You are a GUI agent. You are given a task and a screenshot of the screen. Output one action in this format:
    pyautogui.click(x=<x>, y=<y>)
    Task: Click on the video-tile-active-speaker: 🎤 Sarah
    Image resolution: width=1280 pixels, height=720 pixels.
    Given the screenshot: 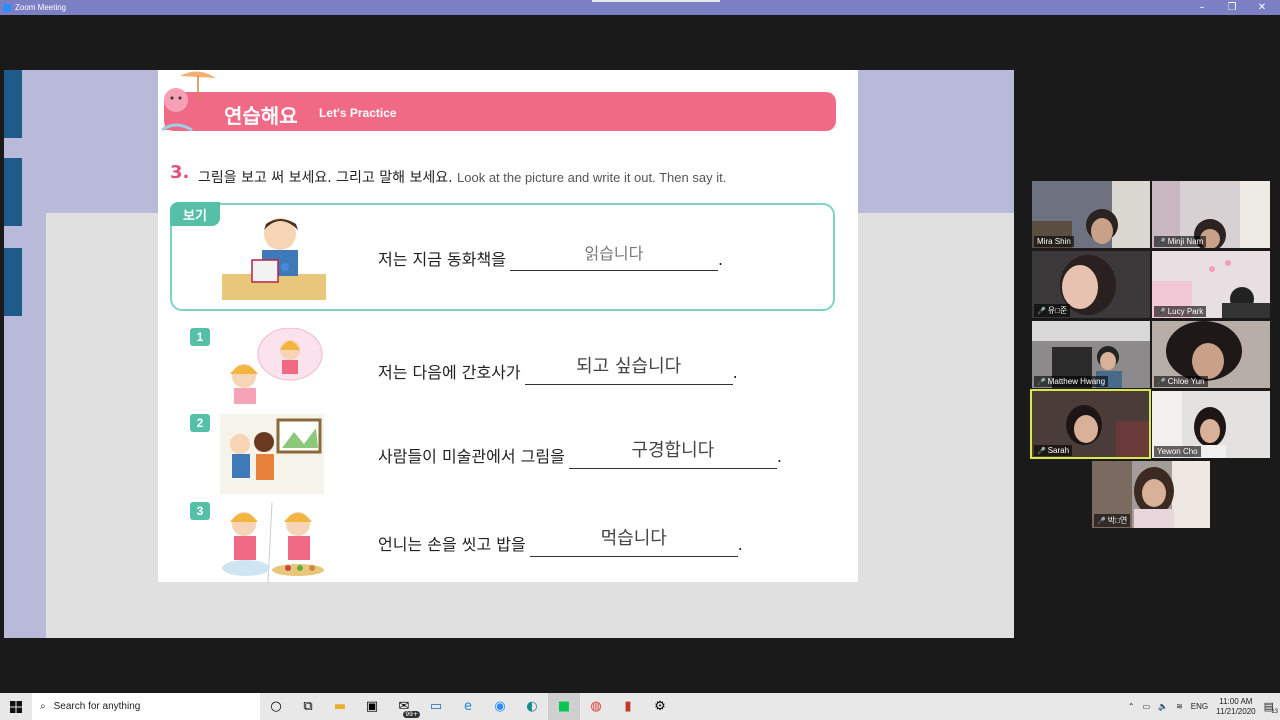 What is the action you would take?
    pyautogui.click(x=1090, y=424)
    